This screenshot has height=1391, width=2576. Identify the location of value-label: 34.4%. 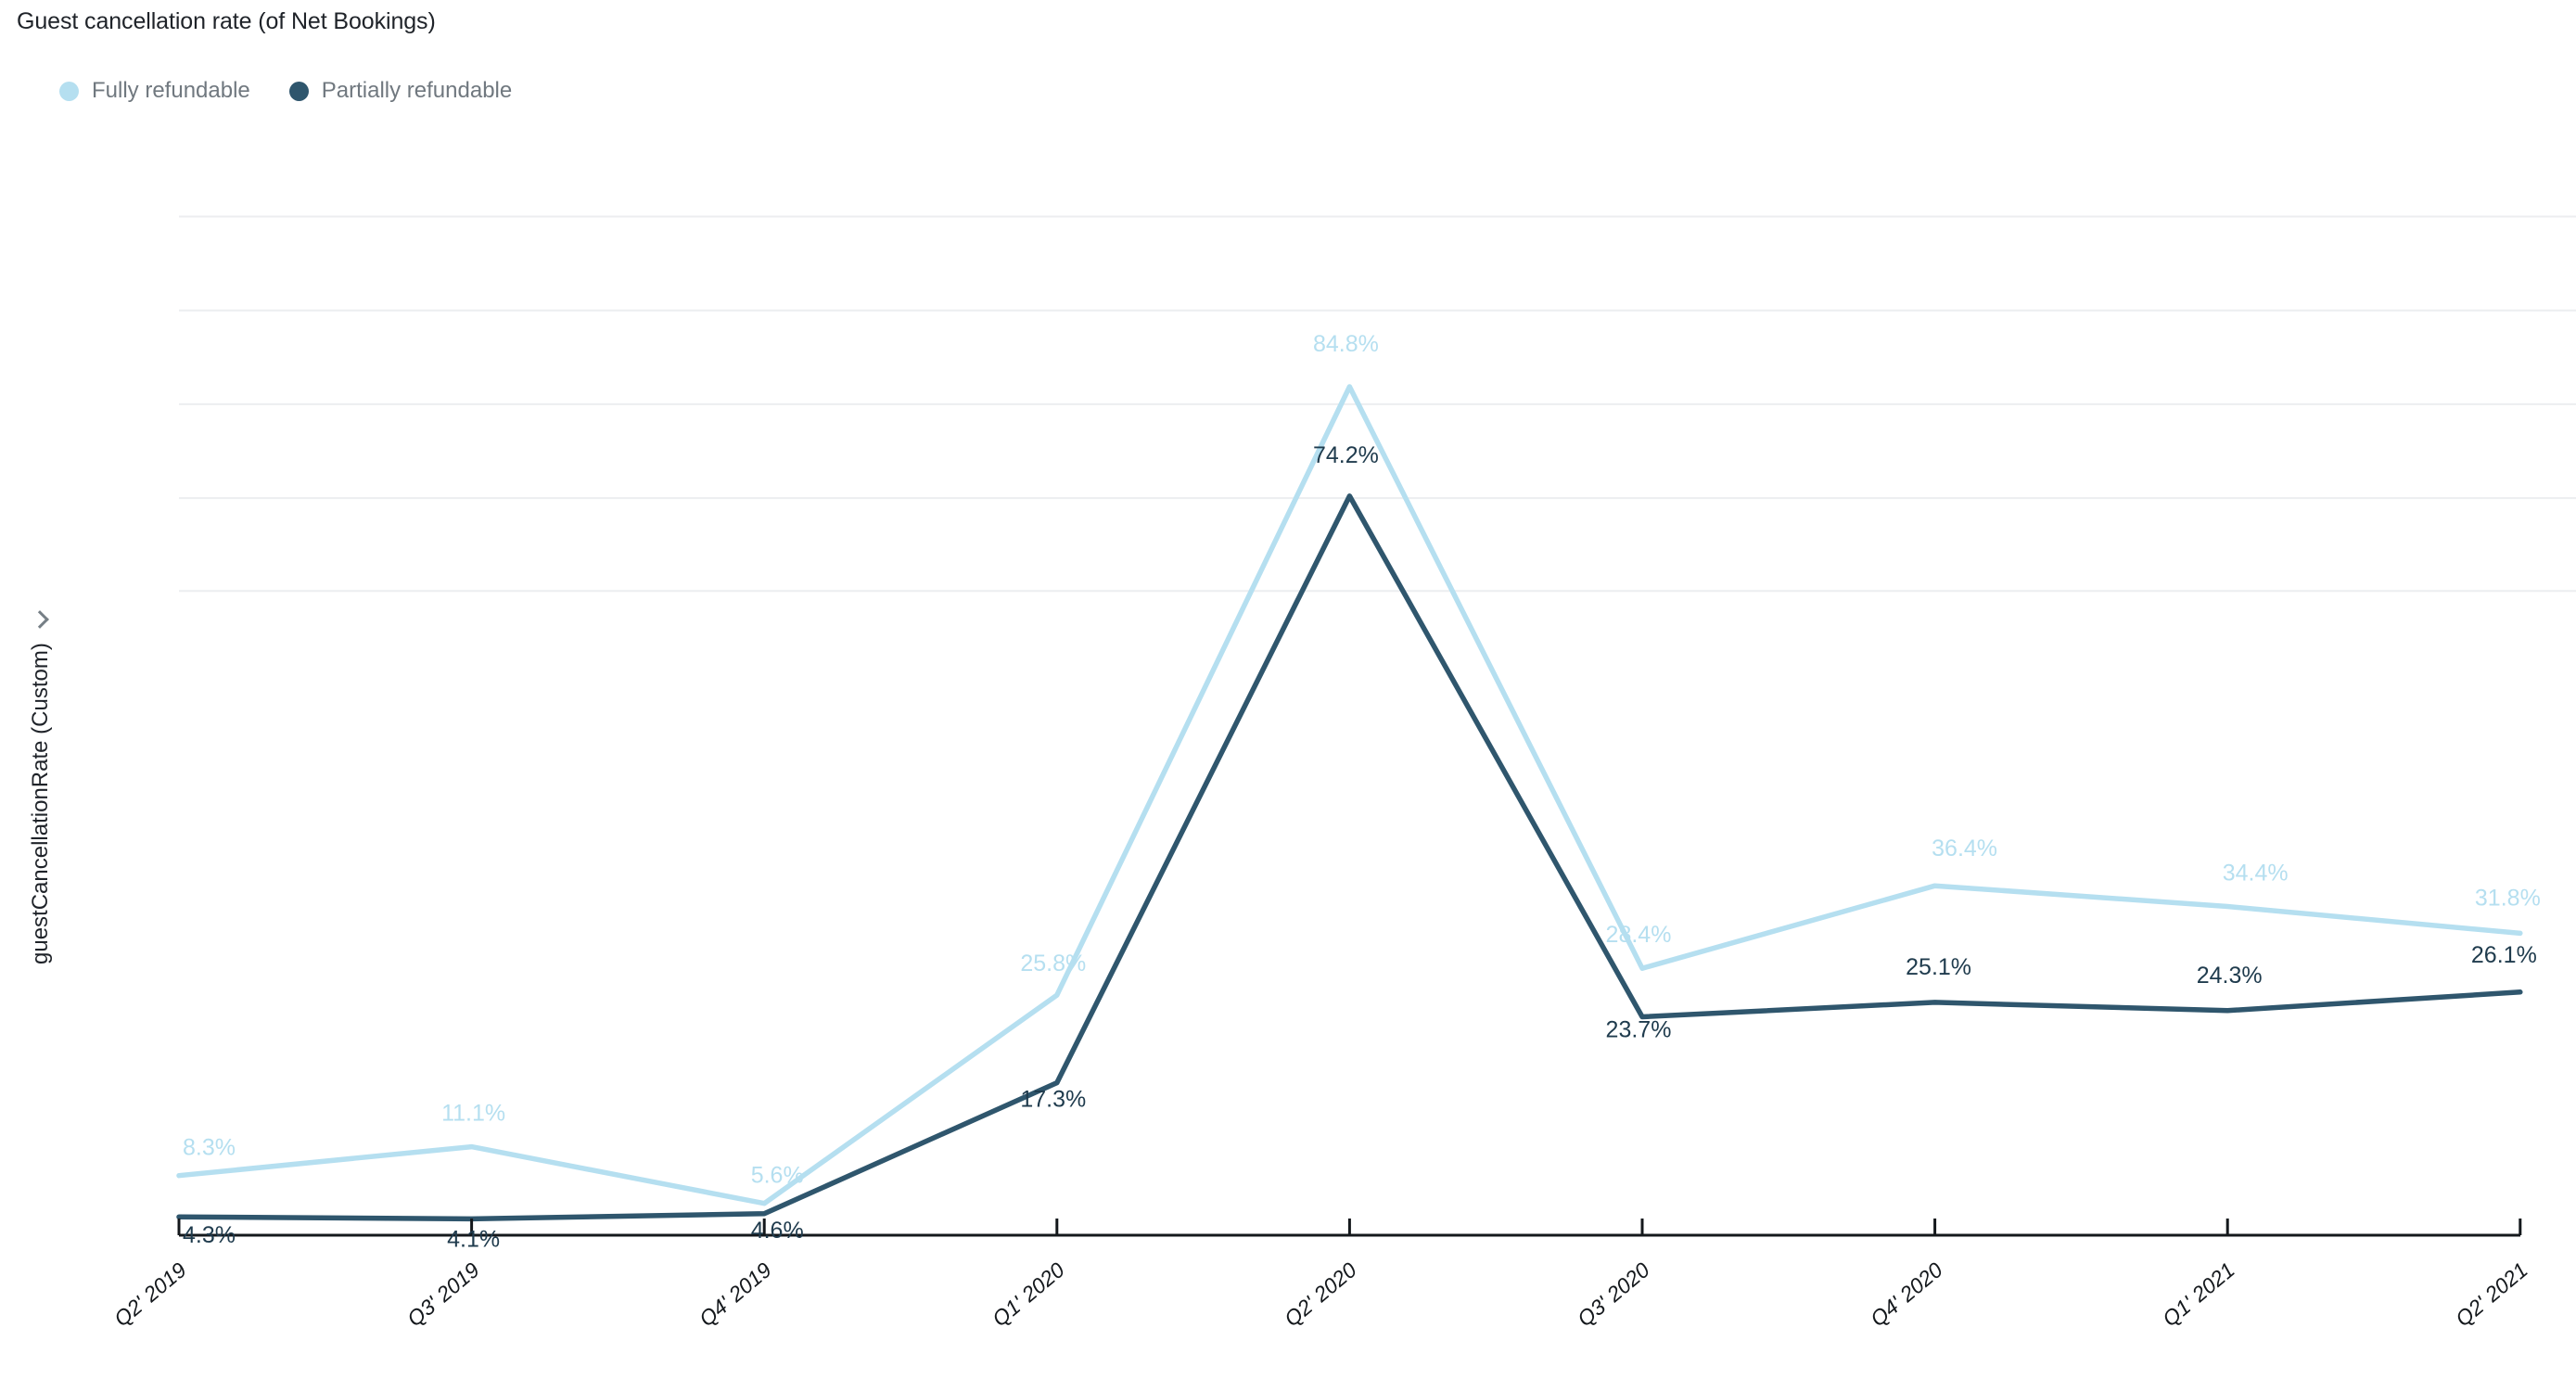
(2256, 874).